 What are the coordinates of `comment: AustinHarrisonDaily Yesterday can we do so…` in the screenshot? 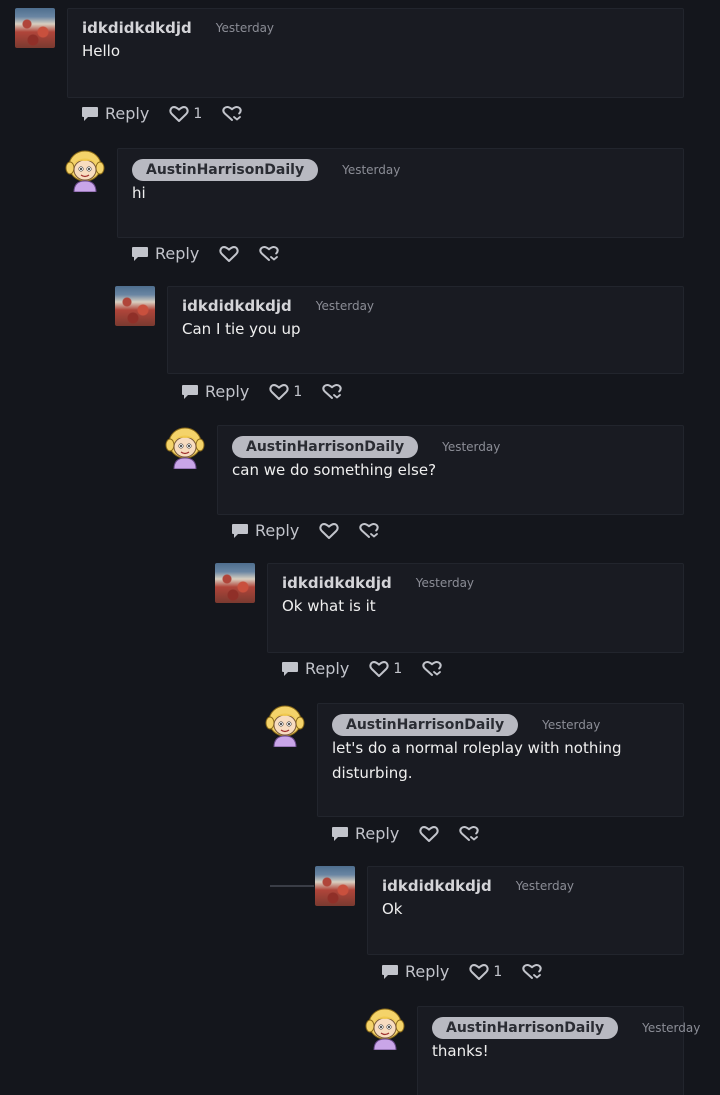 It's located at (424, 488).